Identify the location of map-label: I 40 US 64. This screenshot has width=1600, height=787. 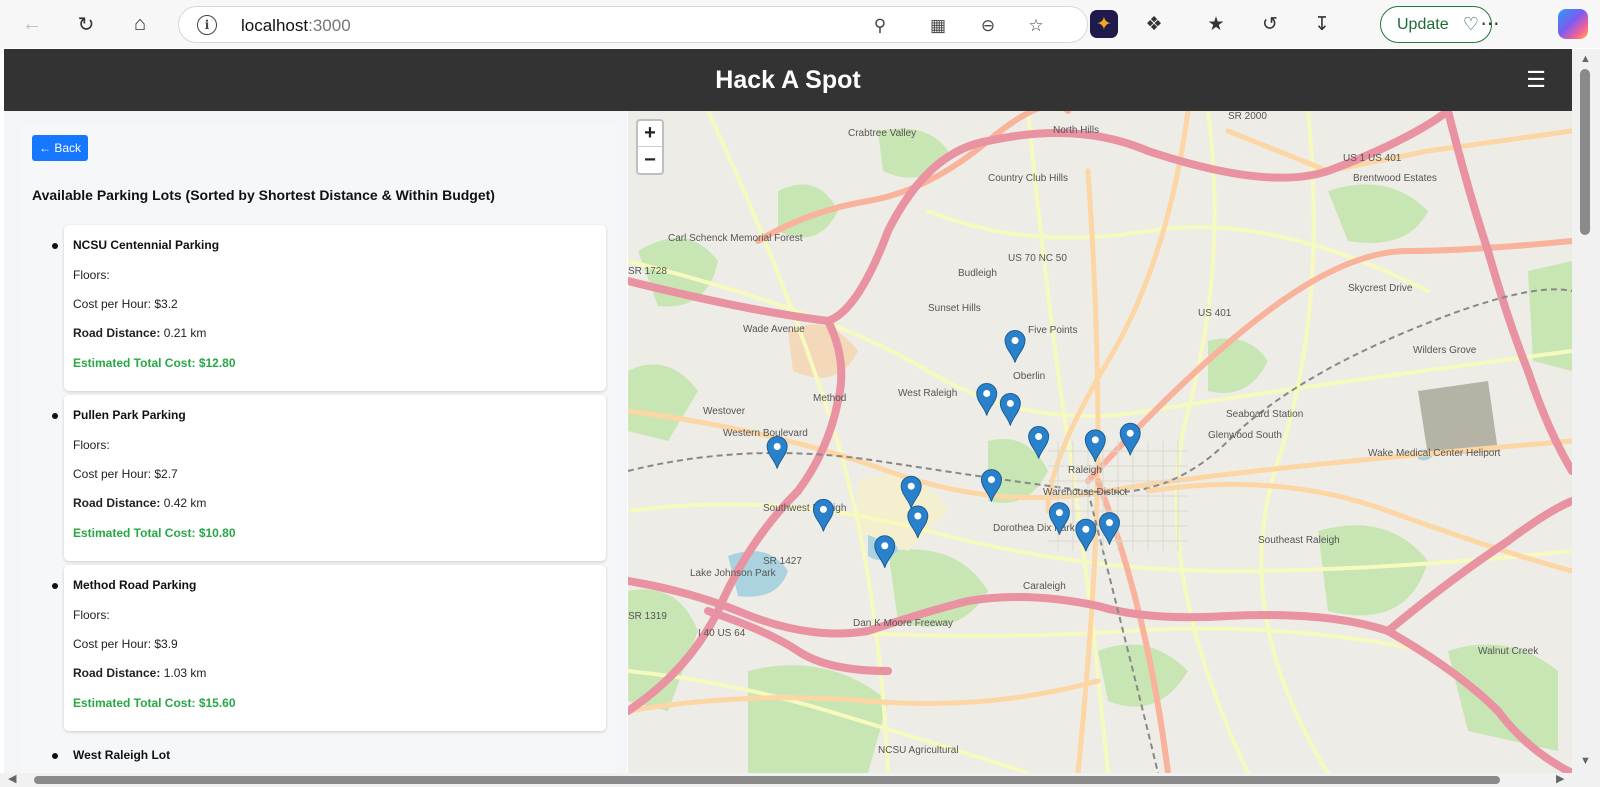
(722, 633).